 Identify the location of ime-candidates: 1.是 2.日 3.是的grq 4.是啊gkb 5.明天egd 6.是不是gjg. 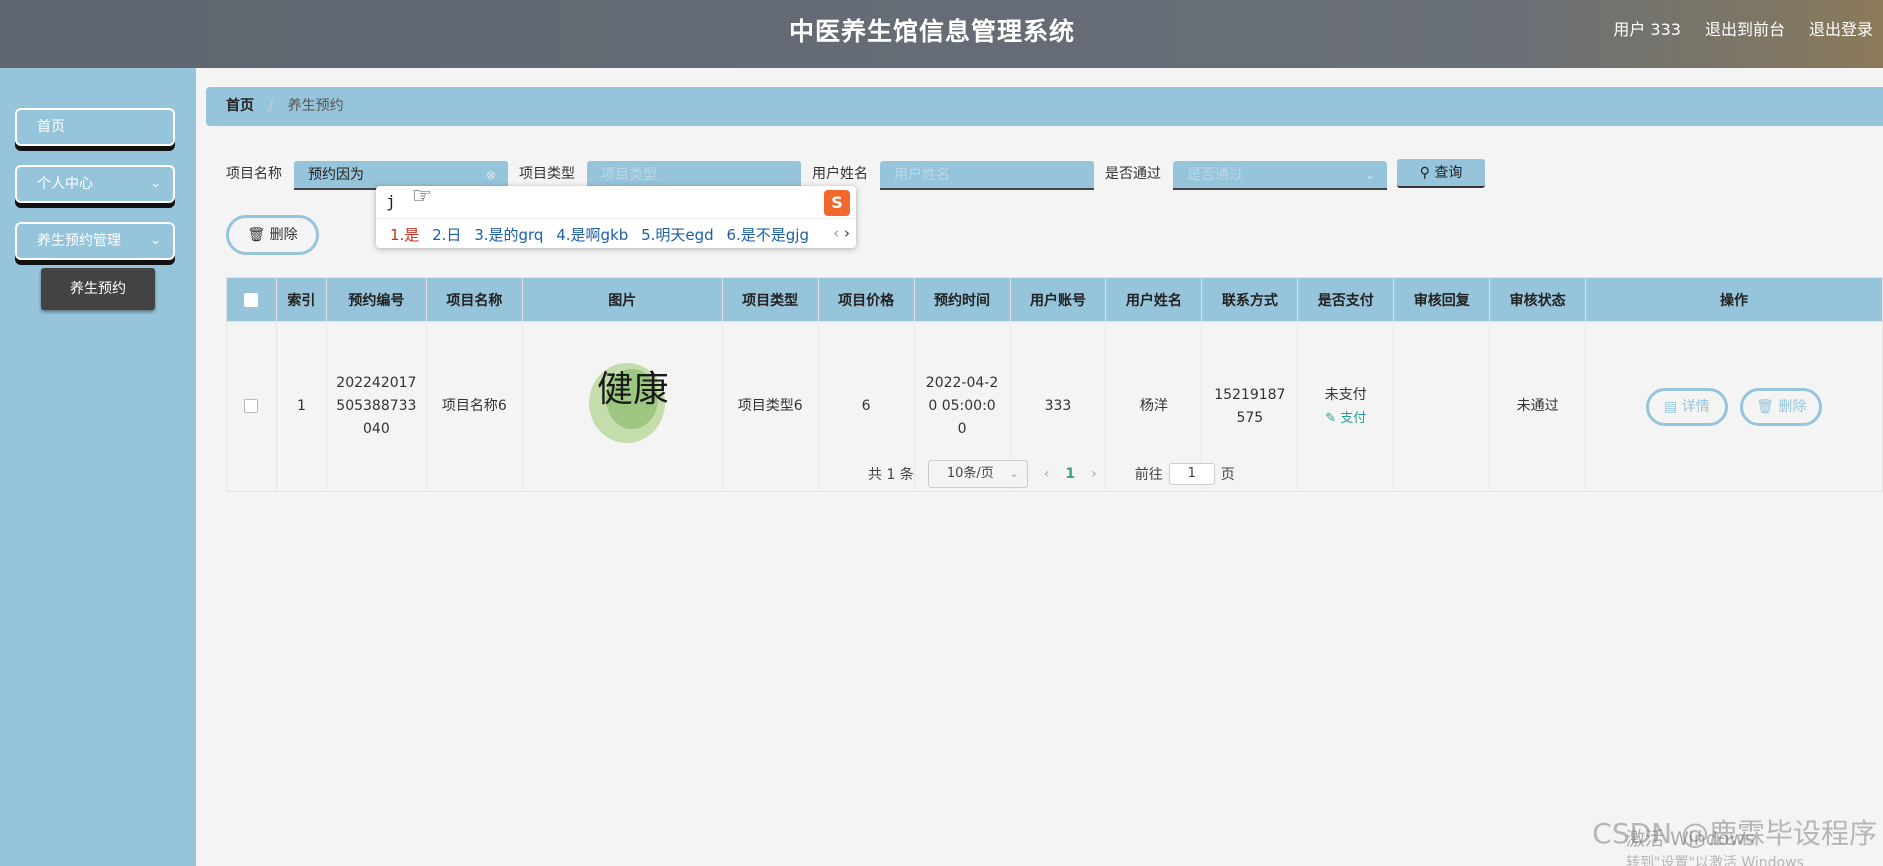
(603, 234).